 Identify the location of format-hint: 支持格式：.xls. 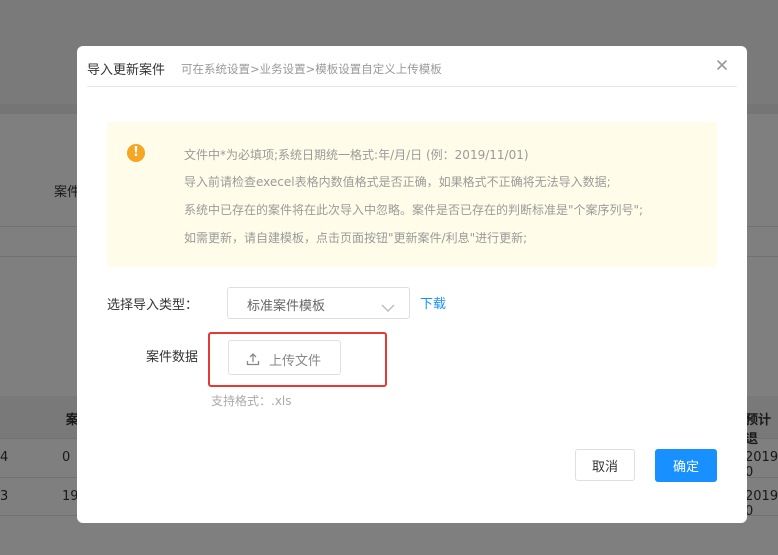
(251, 401).